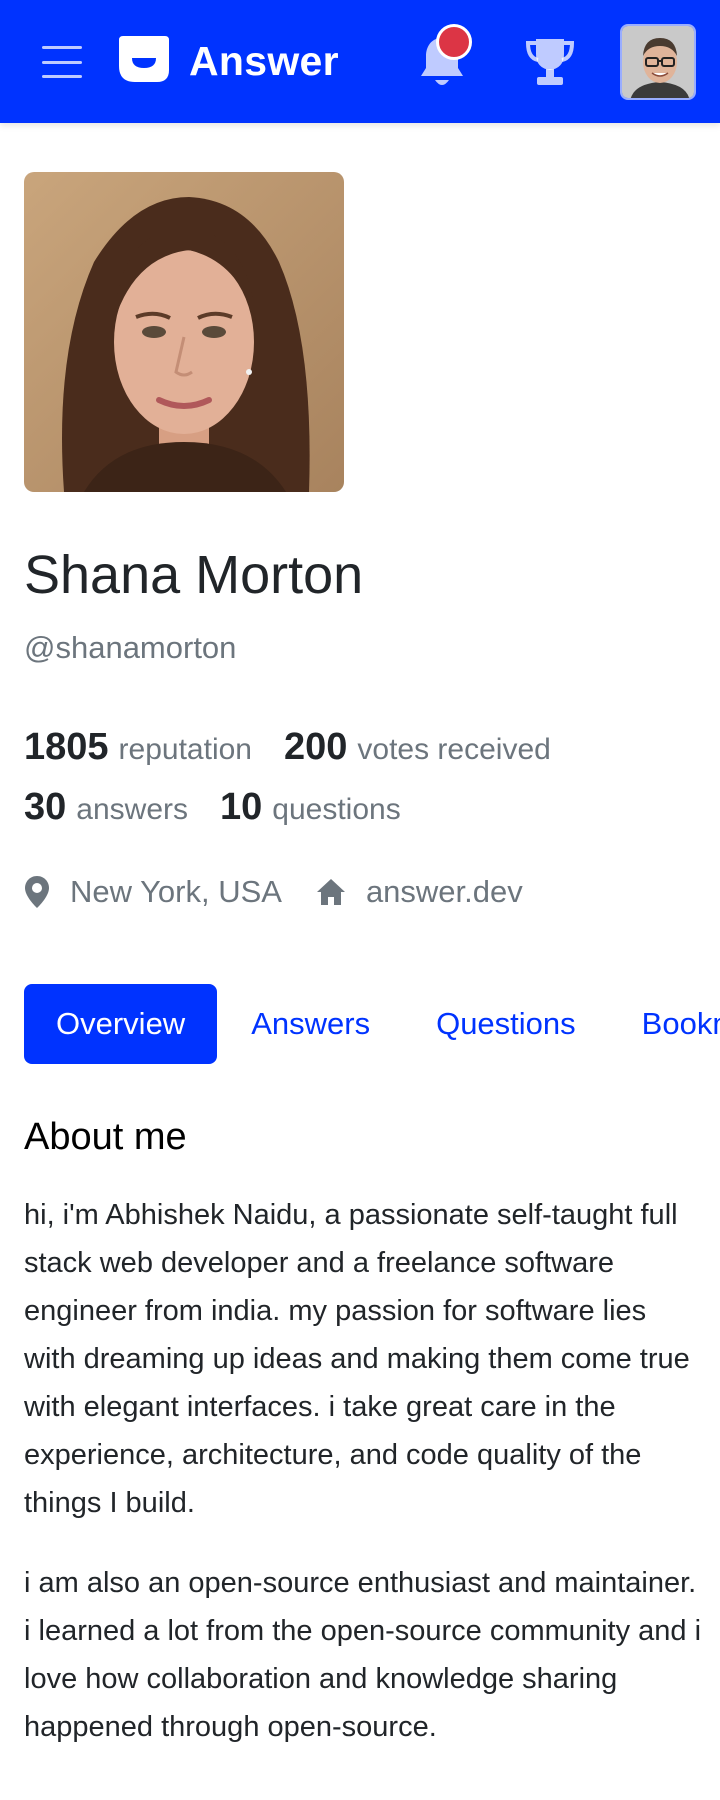 Image resolution: width=720 pixels, height=1800 pixels. What do you see at coordinates (336, 809) in the screenshot?
I see `stat-label: questions` at bounding box center [336, 809].